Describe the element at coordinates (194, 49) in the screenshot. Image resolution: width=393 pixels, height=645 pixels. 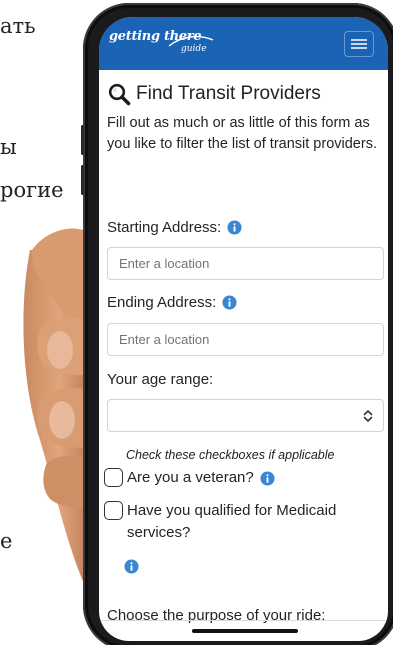
I see `app-logo-subtitle: guide` at that location.